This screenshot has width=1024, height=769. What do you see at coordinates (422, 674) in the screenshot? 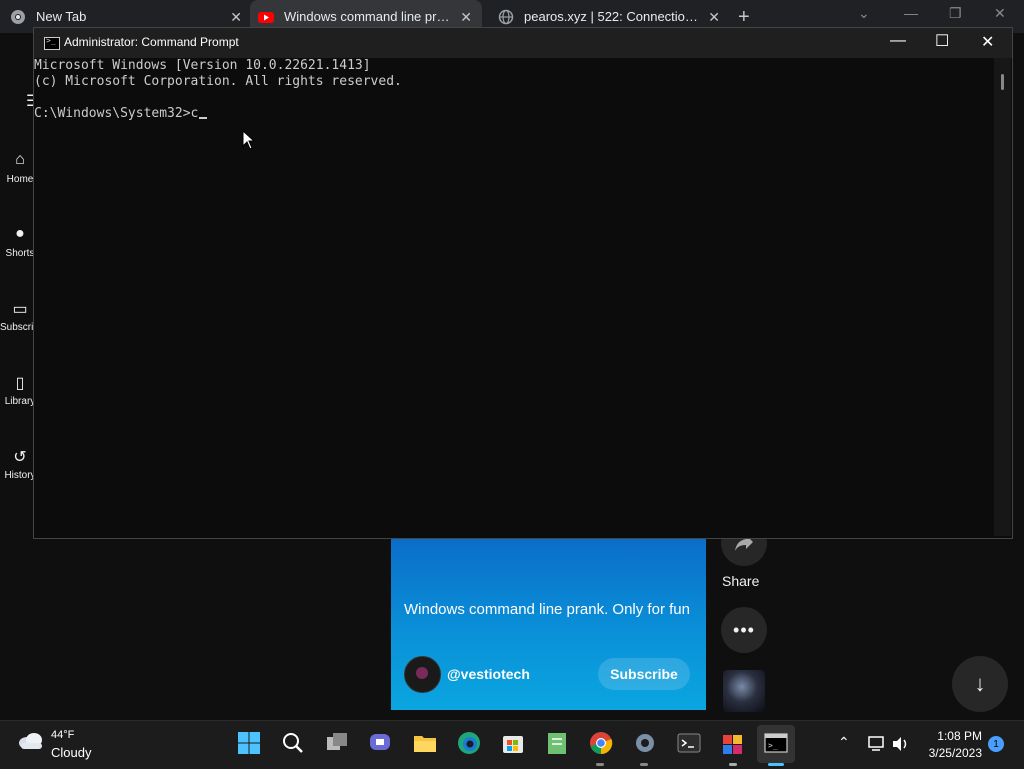
I see `channel-avatar` at bounding box center [422, 674].